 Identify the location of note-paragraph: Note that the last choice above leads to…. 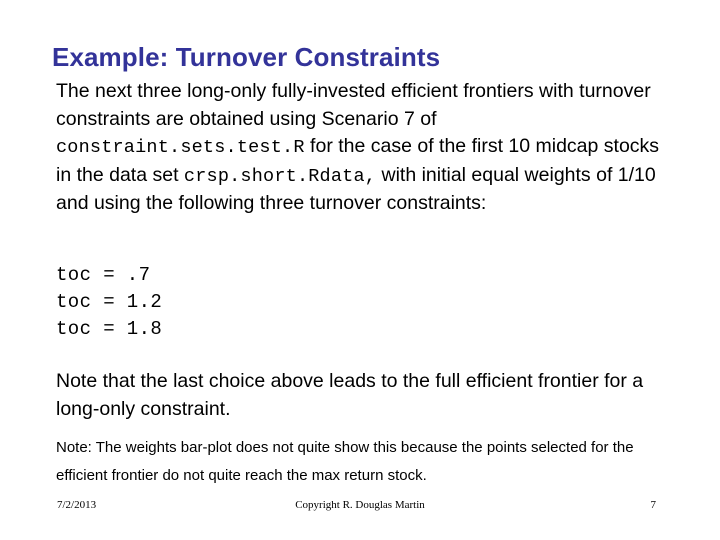
(350, 395).